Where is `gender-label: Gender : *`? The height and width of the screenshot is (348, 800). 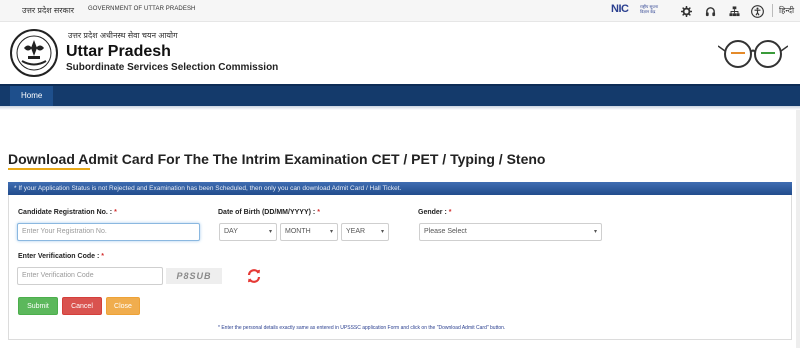
gender-label: Gender : * is located at coordinates (435, 212).